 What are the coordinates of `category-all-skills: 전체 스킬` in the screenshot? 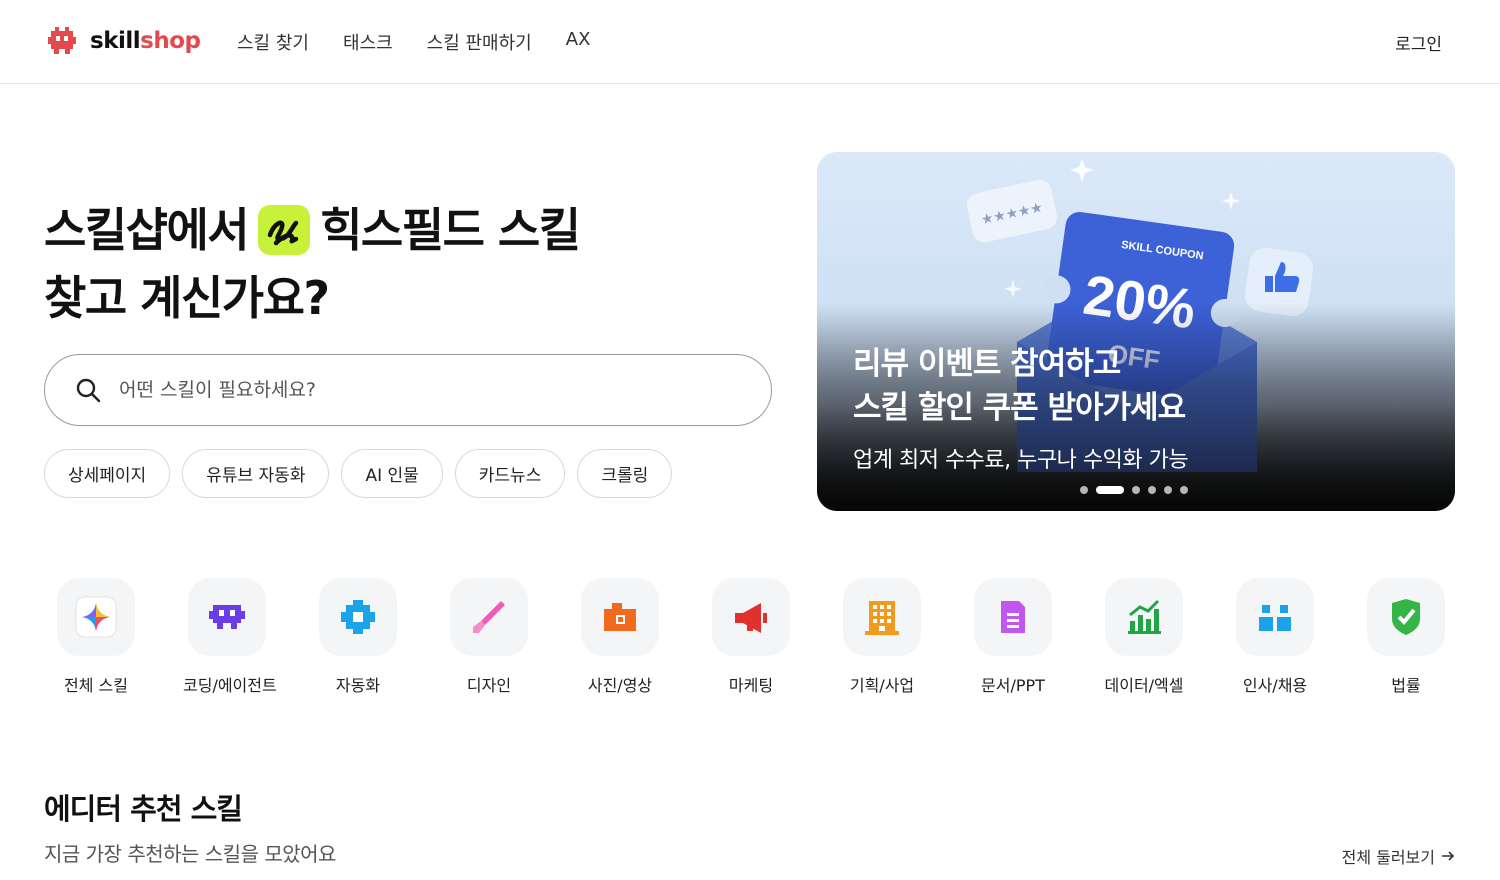 It's located at (117, 637).